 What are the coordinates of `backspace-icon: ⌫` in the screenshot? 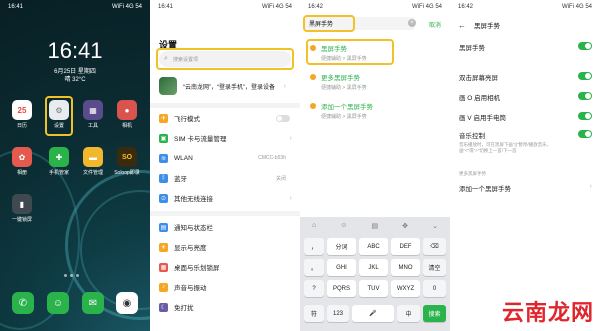 It's located at (434, 246).